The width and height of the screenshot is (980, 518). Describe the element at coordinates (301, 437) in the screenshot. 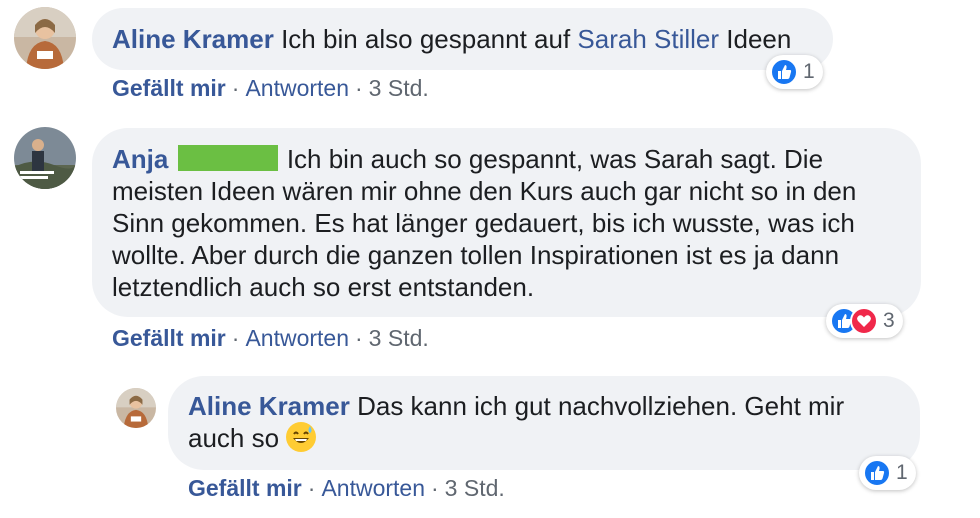

I see `grinning-sweat-emoji` at that location.